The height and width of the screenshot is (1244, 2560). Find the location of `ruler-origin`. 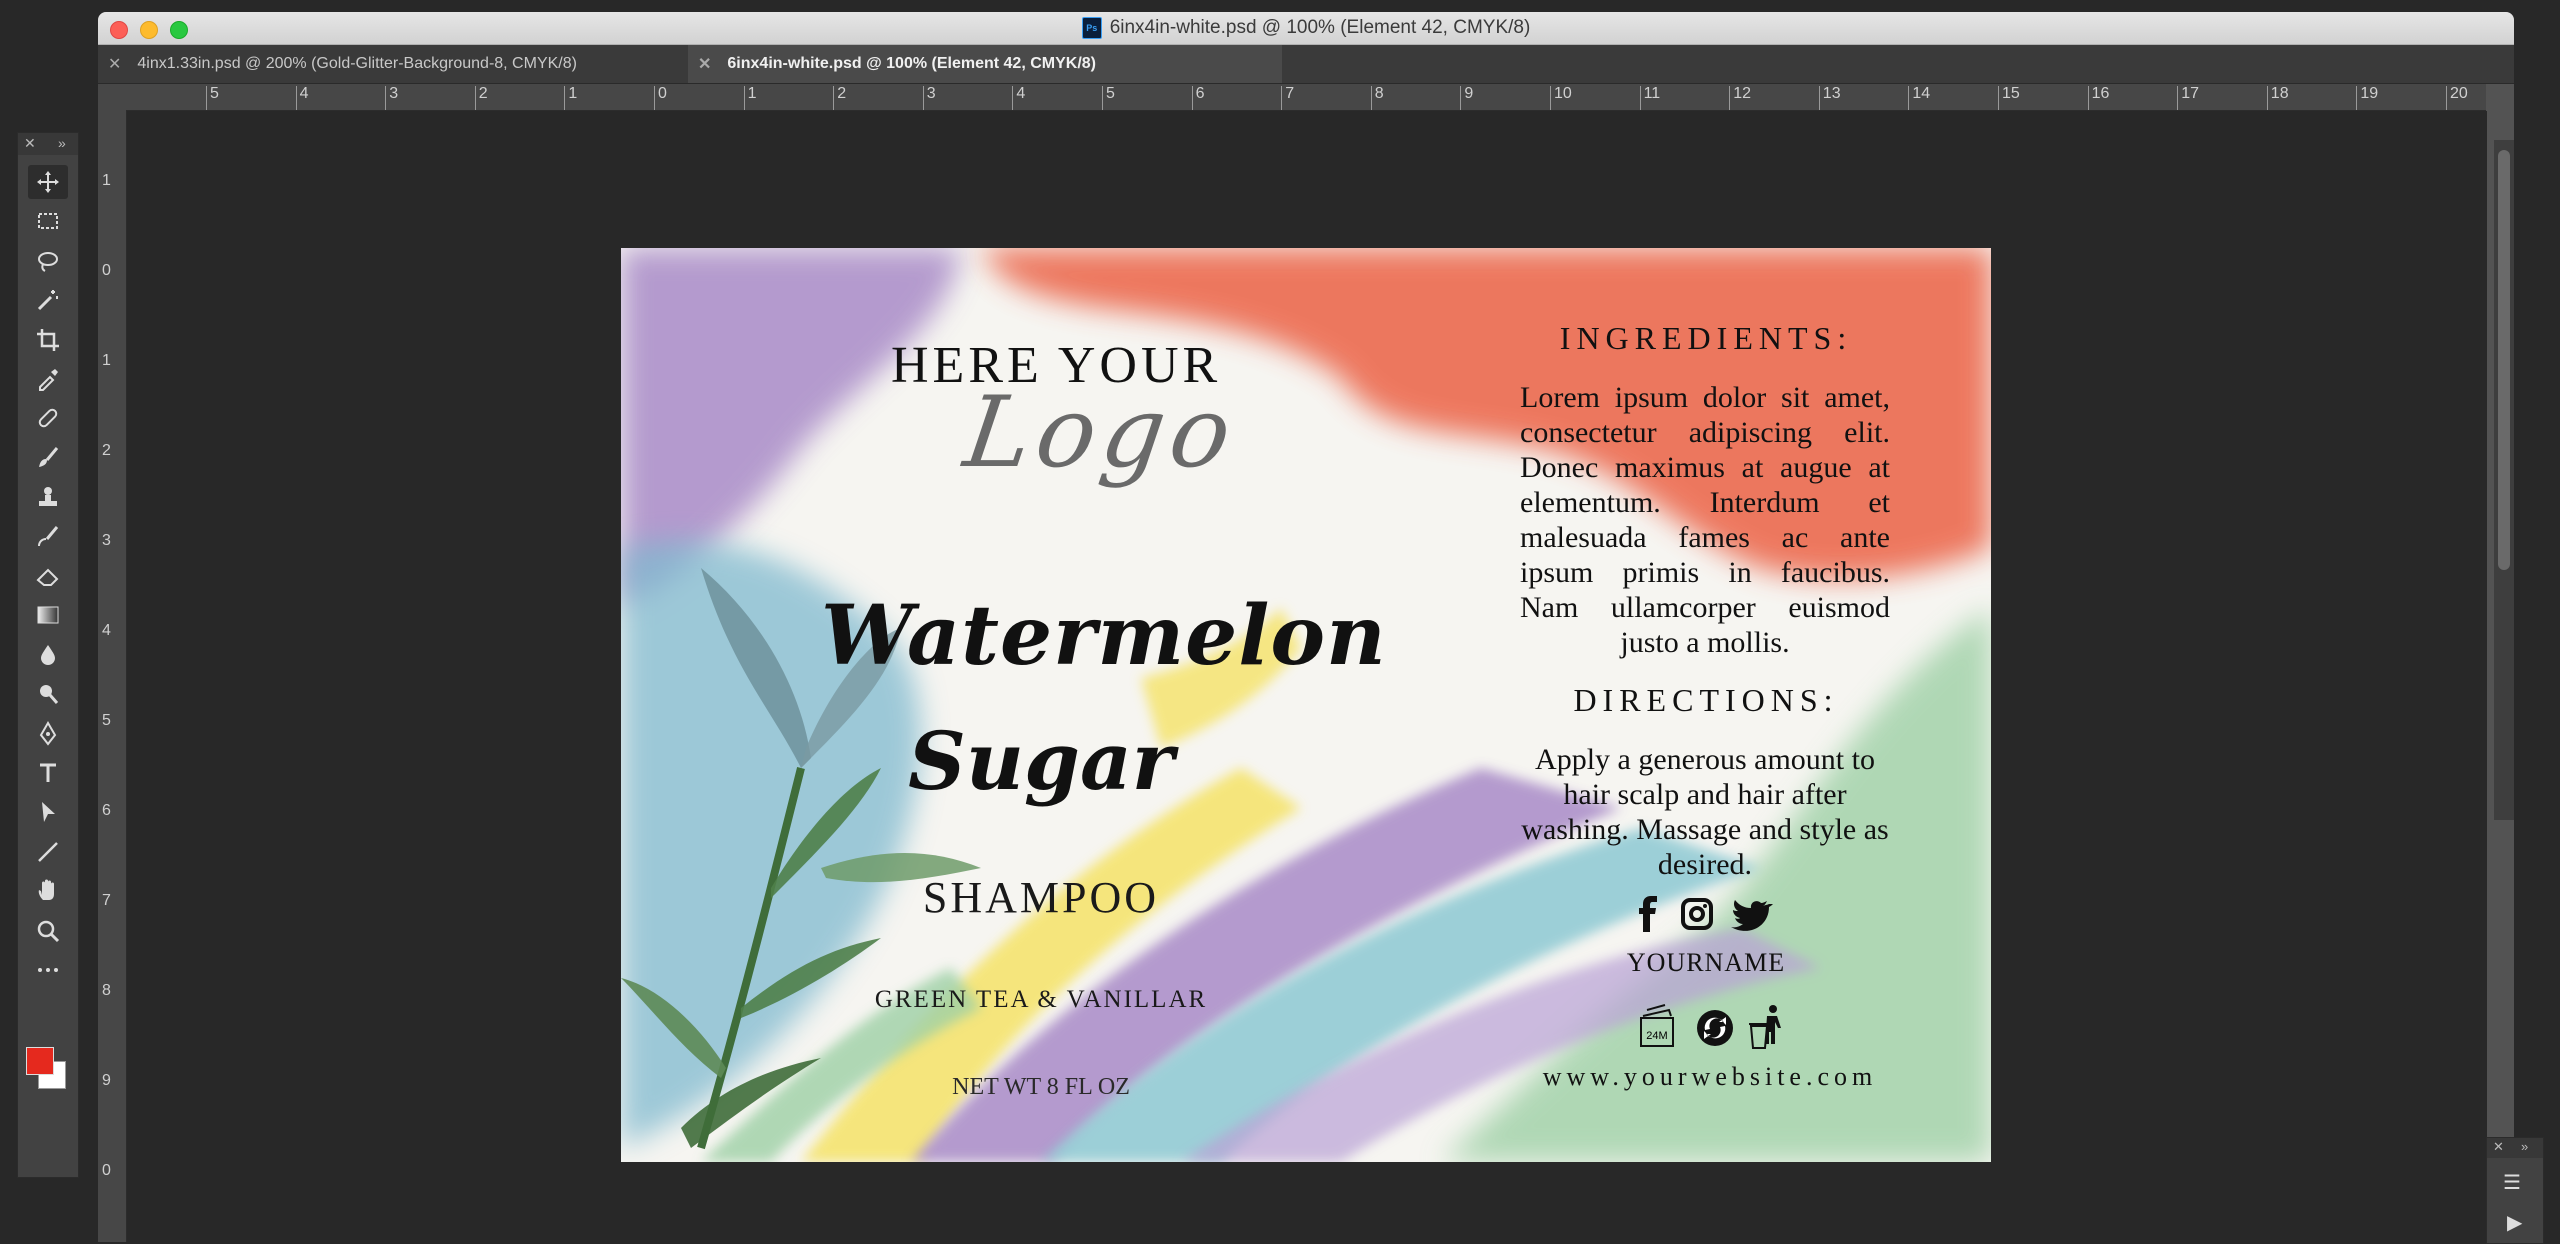

ruler-origin is located at coordinates (112, 97).